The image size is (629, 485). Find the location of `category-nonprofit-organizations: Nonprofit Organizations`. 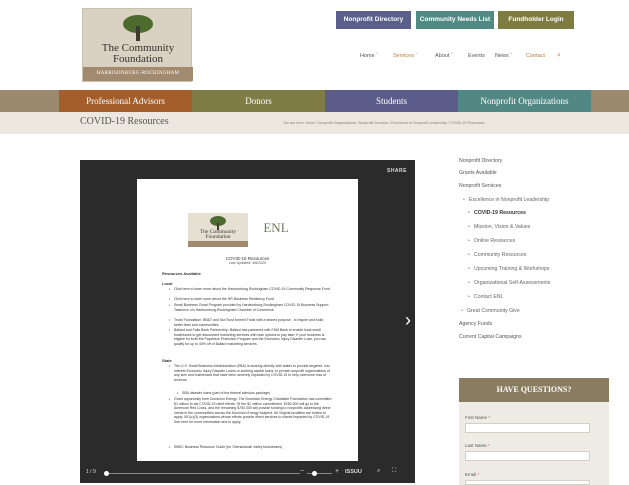

category-nonprofit-organizations: Nonprofit Organizations is located at coordinates (524, 101).